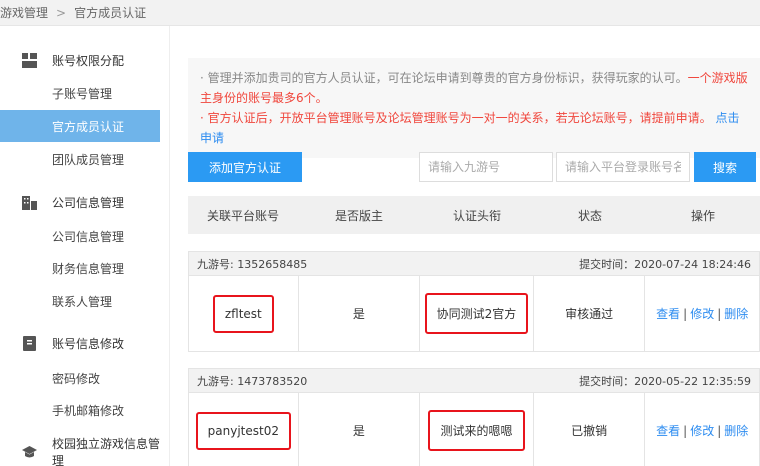 The image size is (760, 466). What do you see at coordinates (589, 215) in the screenshot?
I see `header-status: 状态` at bounding box center [589, 215].